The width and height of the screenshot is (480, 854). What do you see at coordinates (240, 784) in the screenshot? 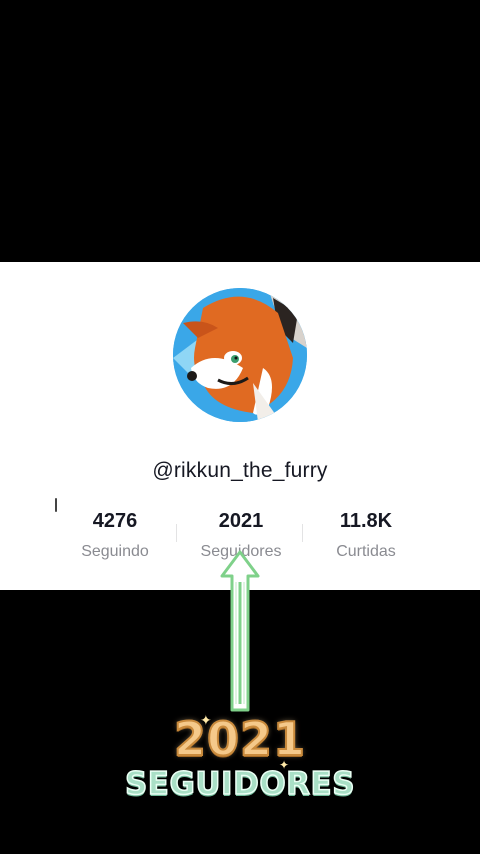
I see `caption-word: SEGUIDORES` at bounding box center [240, 784].